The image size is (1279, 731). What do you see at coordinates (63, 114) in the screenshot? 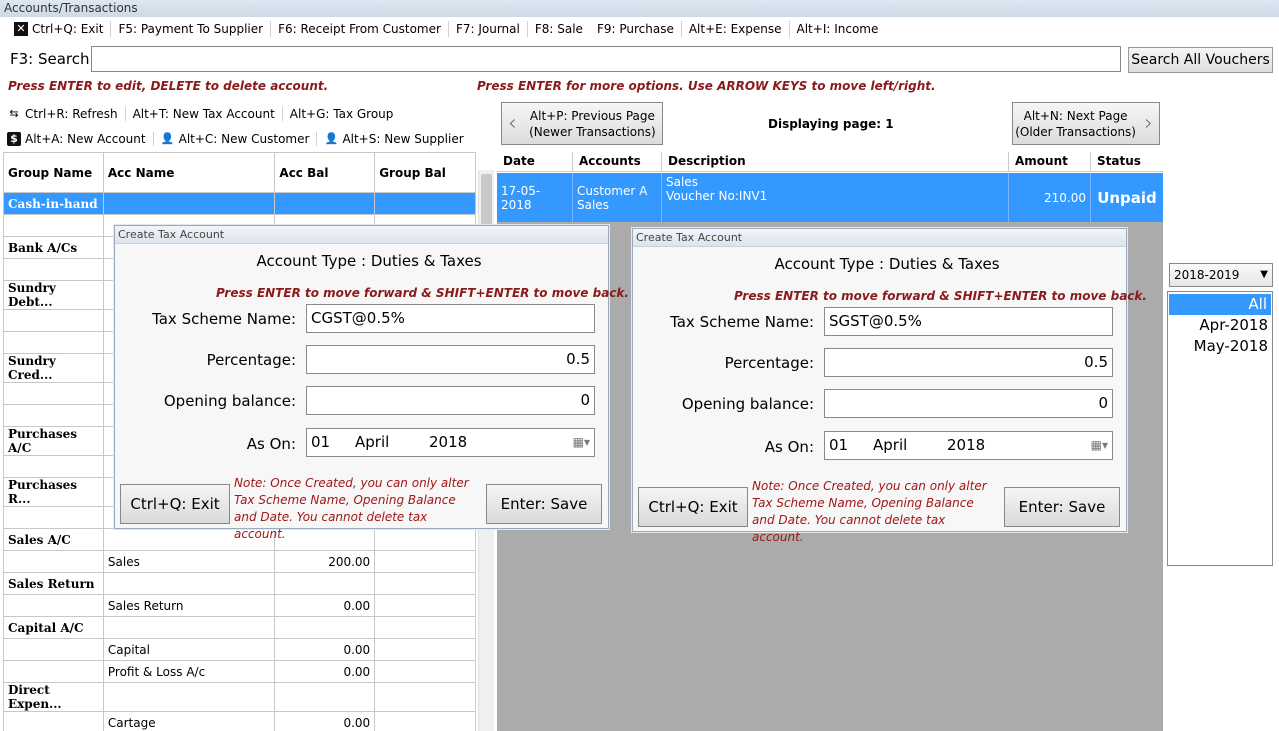
I see `refresh-button: ⇆ Ctrl+R: Refresh` at bounding box center [63, 114].